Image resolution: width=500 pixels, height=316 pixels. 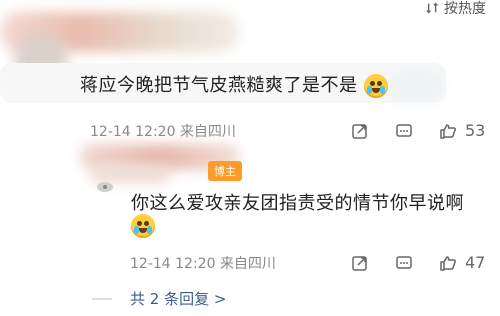 I want to click on comment-meta: 12-14 12:20 来自四川, so click(x=163, y=131).